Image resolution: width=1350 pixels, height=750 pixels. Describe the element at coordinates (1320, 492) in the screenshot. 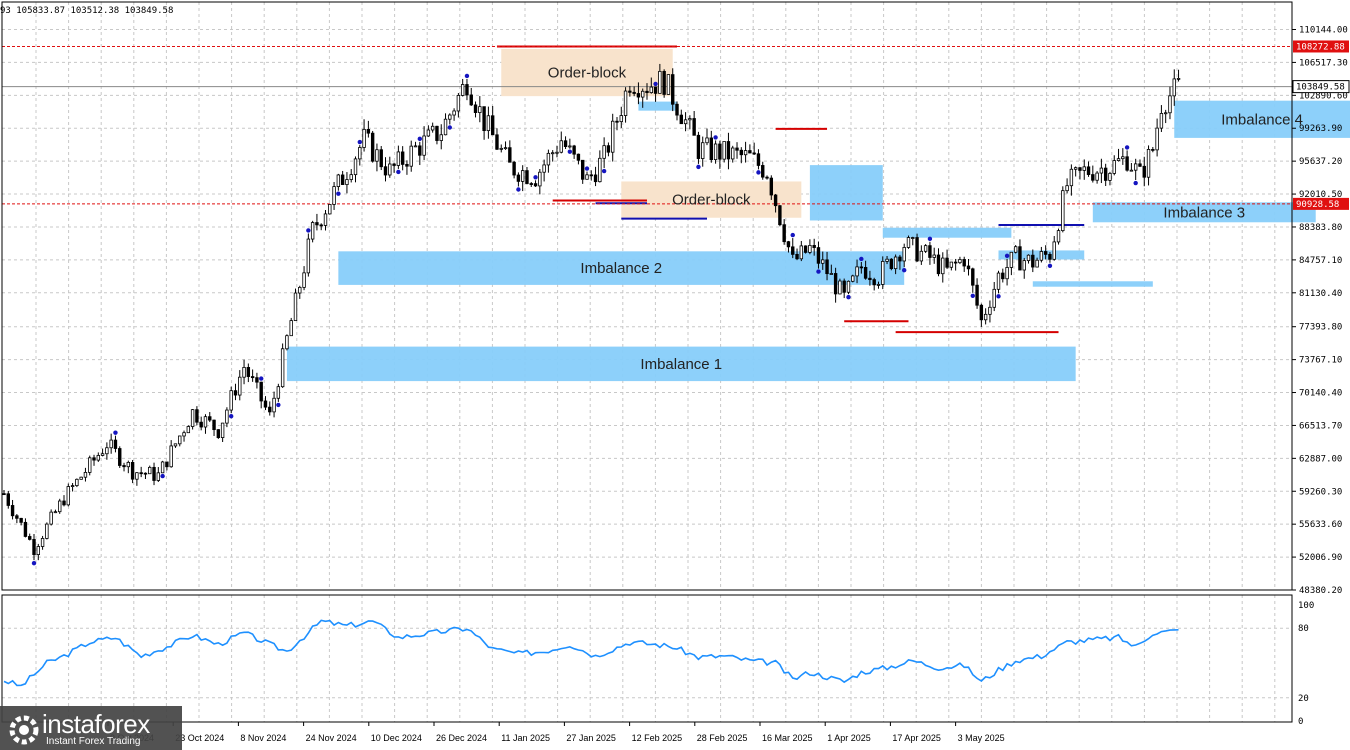

I see `y-tick-label: 59260.30` at that location.